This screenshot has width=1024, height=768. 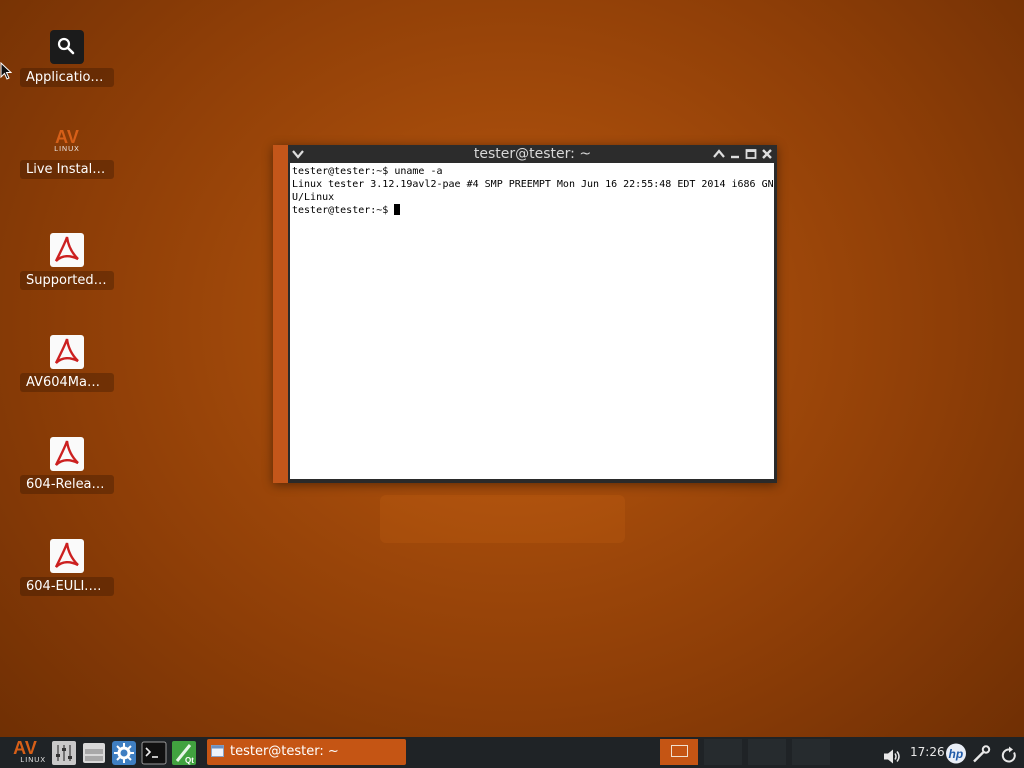 I want to click on desktop-shadow, so click(x=502, y=519).